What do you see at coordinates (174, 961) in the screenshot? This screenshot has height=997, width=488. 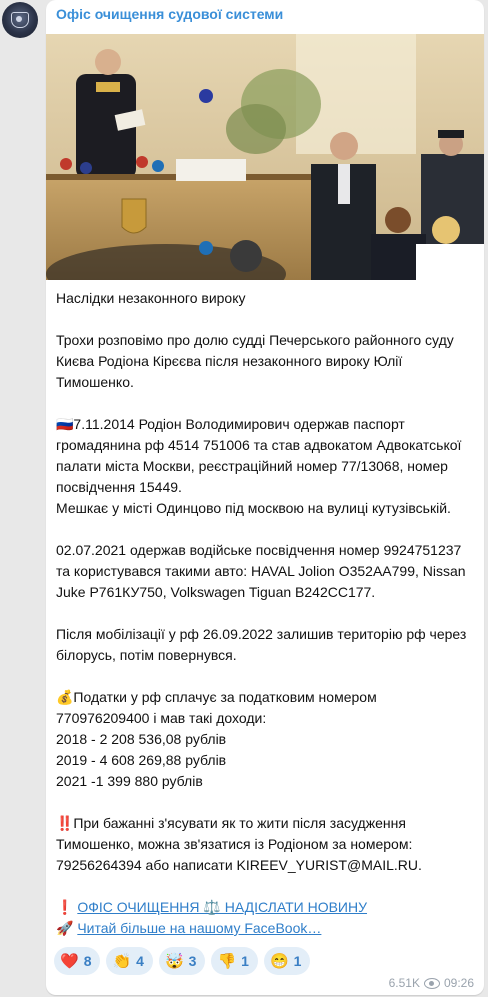 I see `mind-blown-icon: 🤯` at bounding box center [174, 961].